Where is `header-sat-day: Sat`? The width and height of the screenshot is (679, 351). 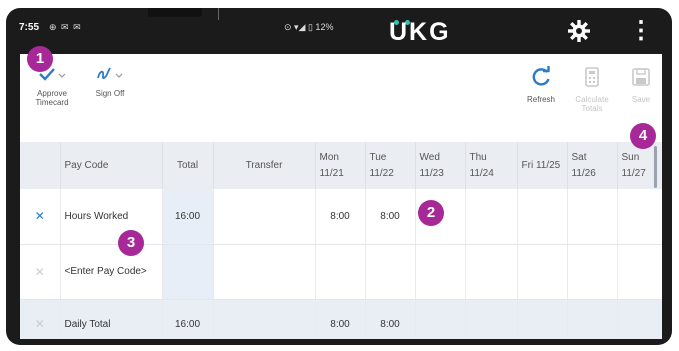 header-sat-day: Sat is located at coordinates (579, 157).